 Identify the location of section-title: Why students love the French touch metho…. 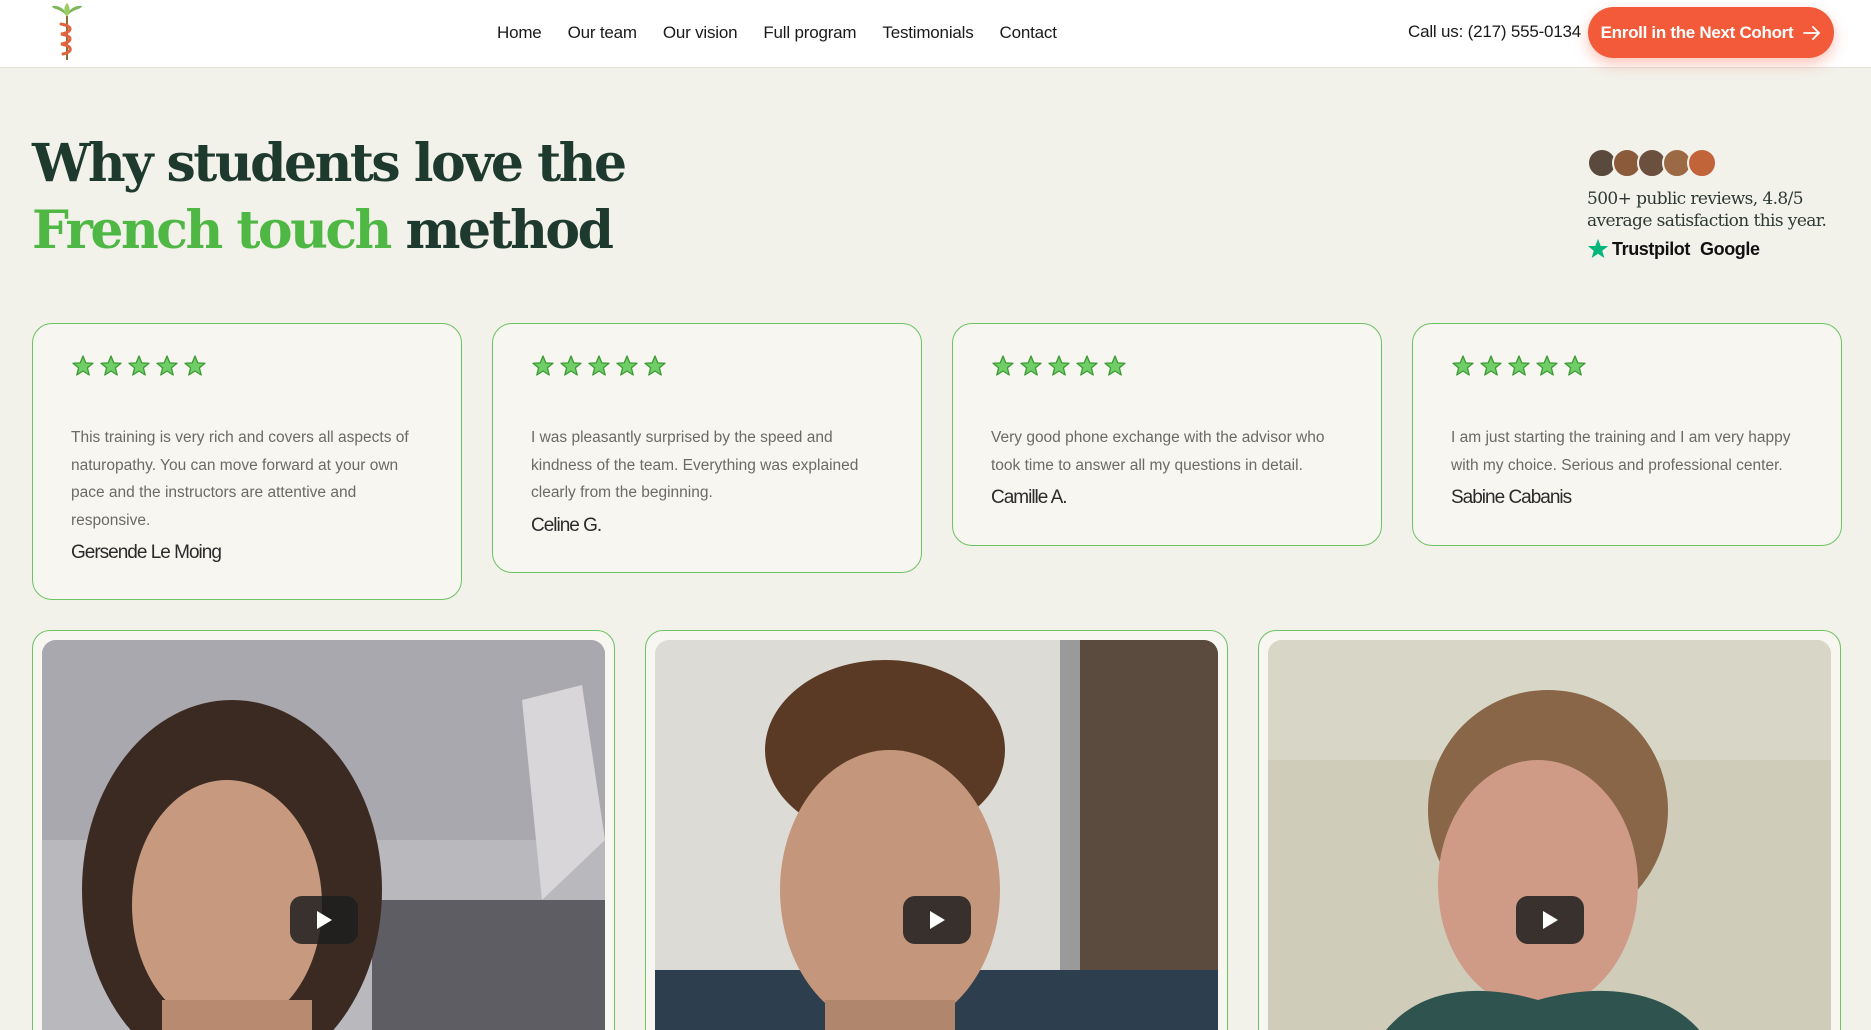
(329, 197).